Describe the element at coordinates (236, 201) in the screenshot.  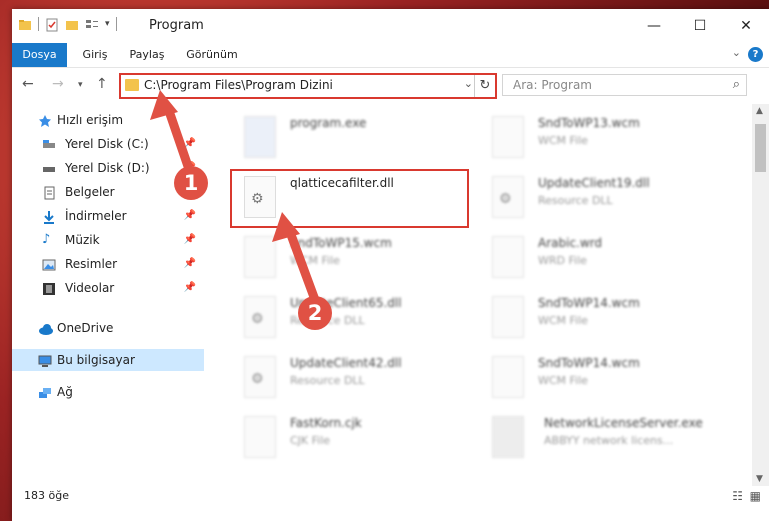
I see `annotation-arrows` at that location.